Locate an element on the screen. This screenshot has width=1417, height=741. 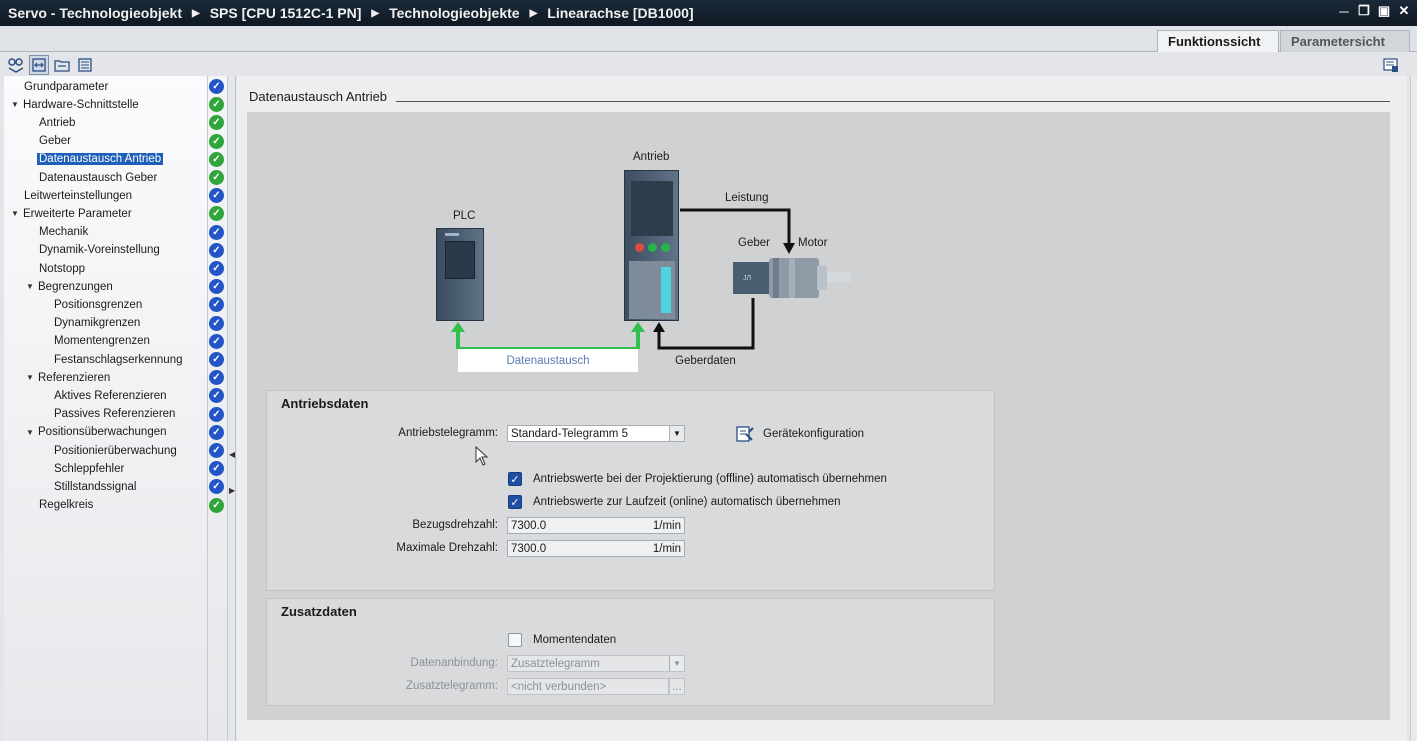
connection-label: Datenanbindung: is located at coordinates (454, 663).